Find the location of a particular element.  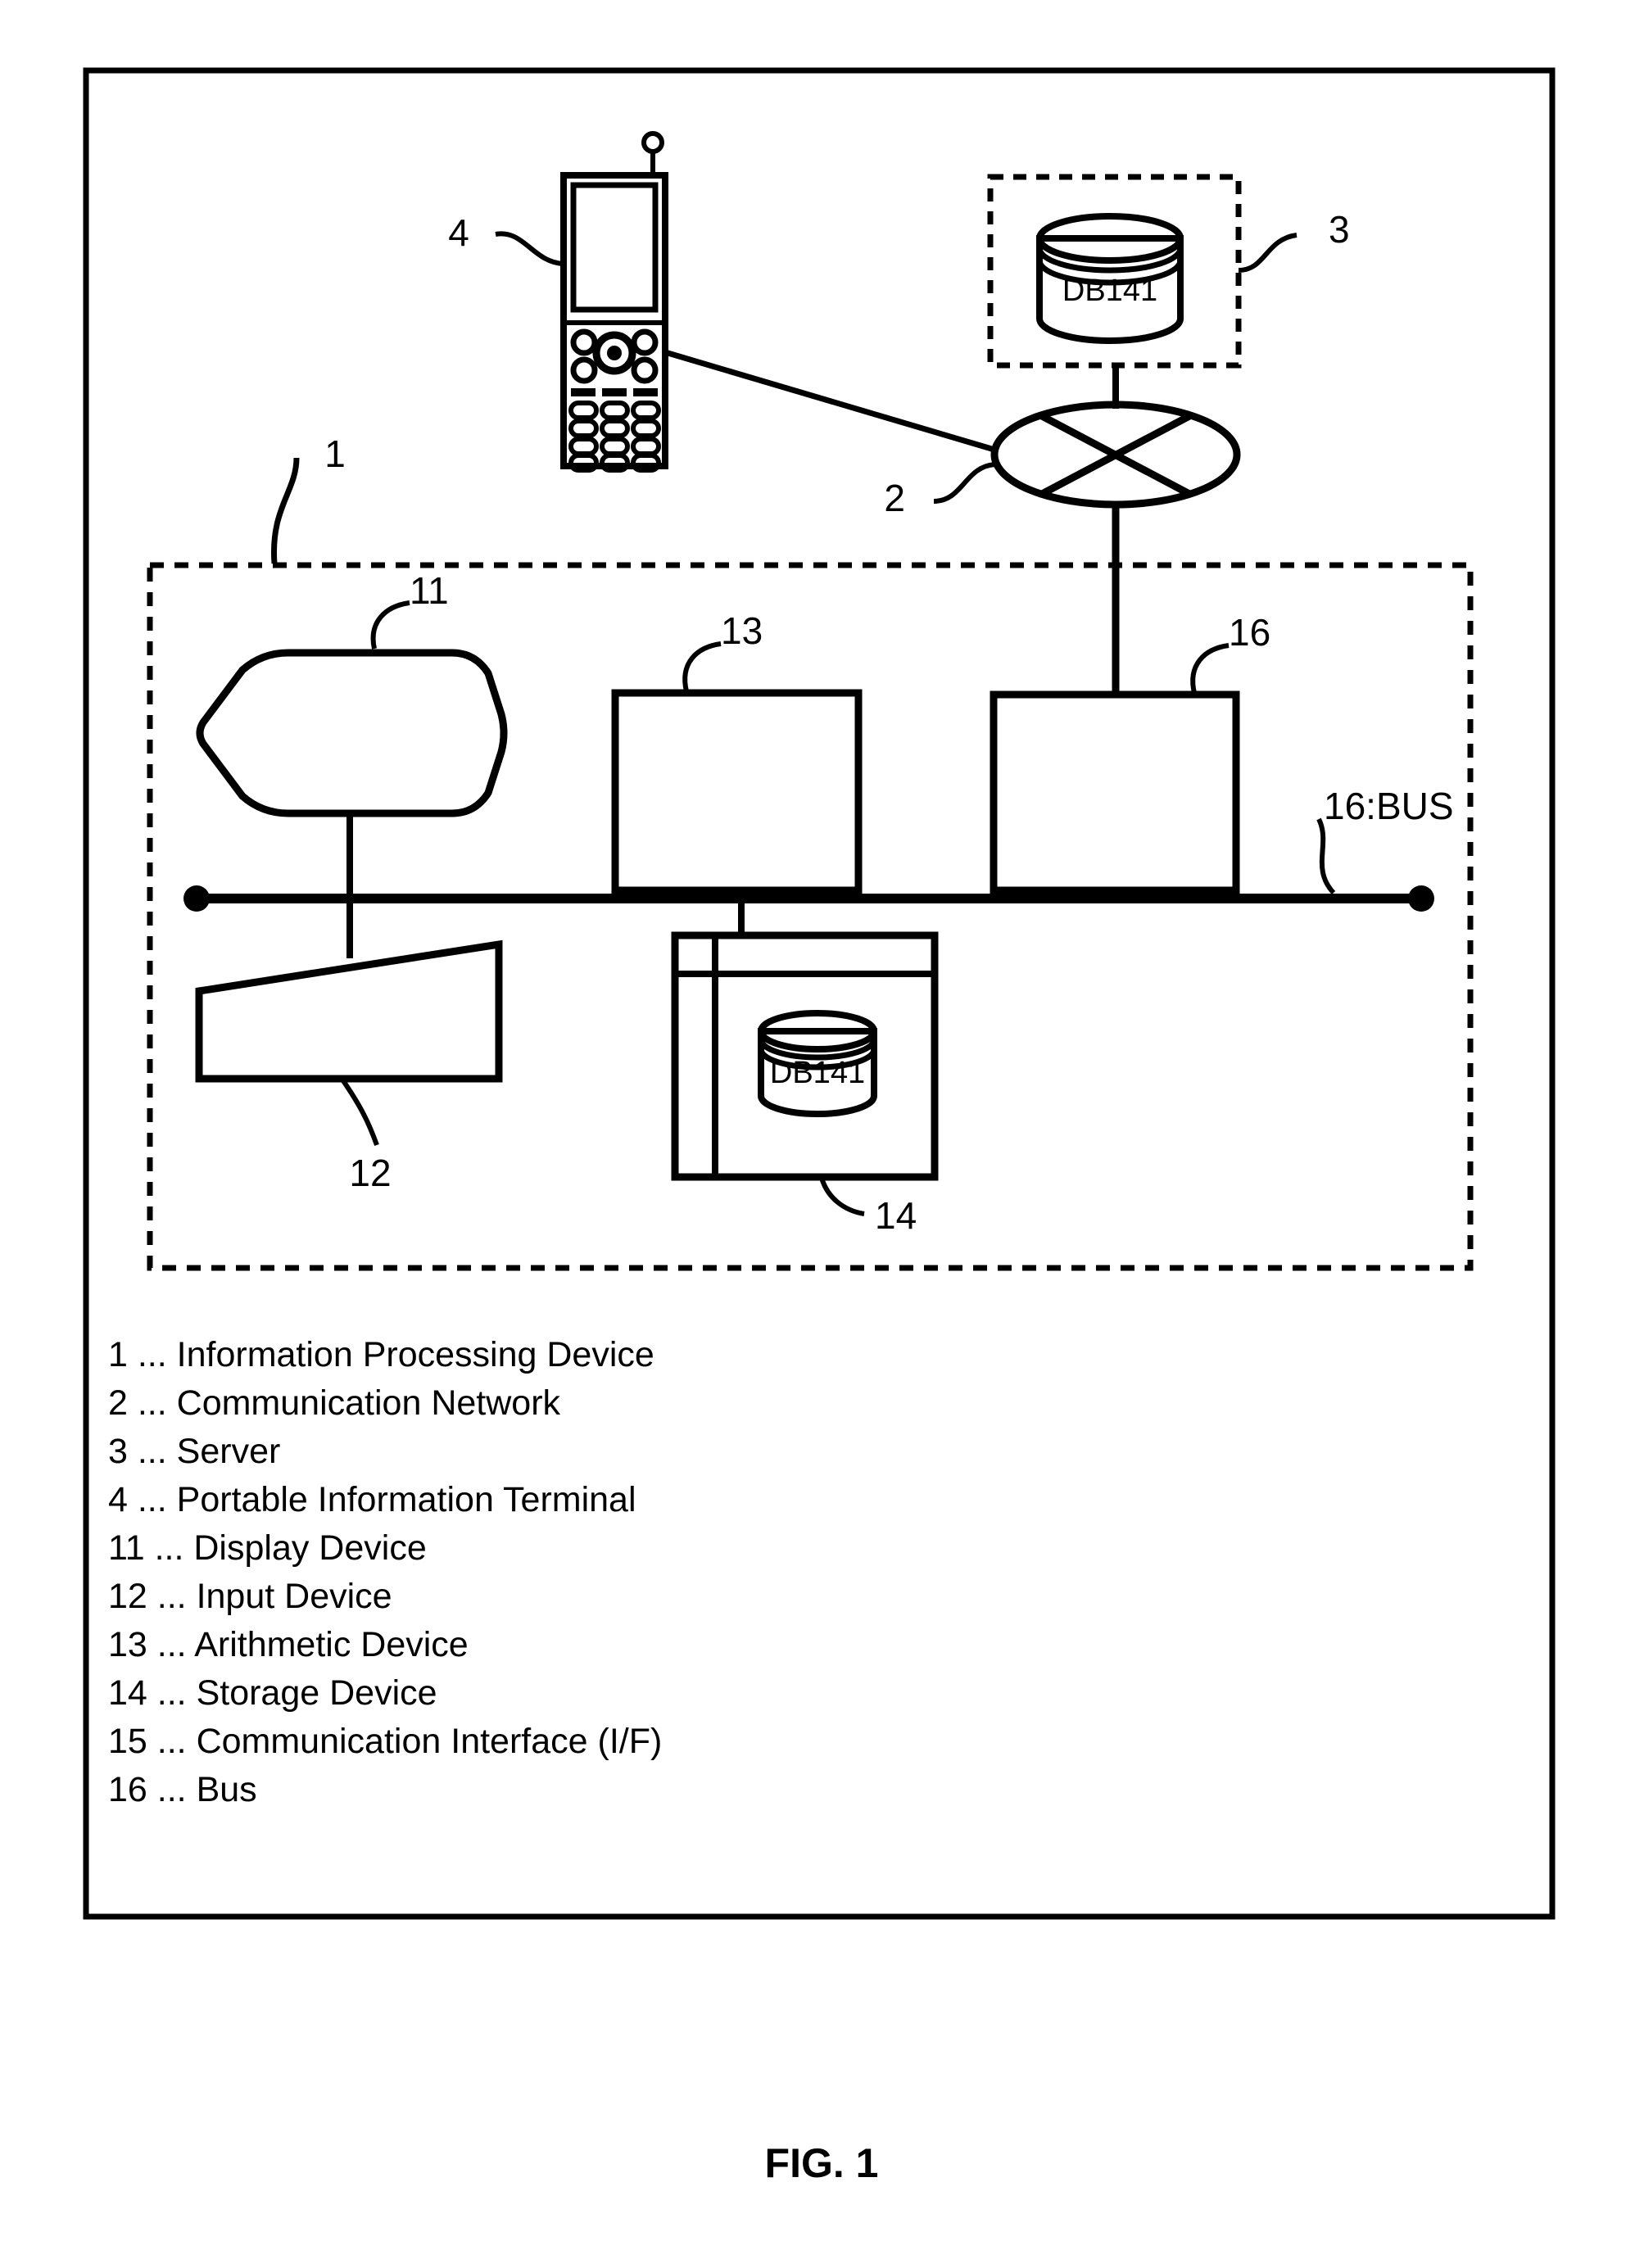

legend-row-11: 11 ... Display Device is located at coordinates (267, 1548).